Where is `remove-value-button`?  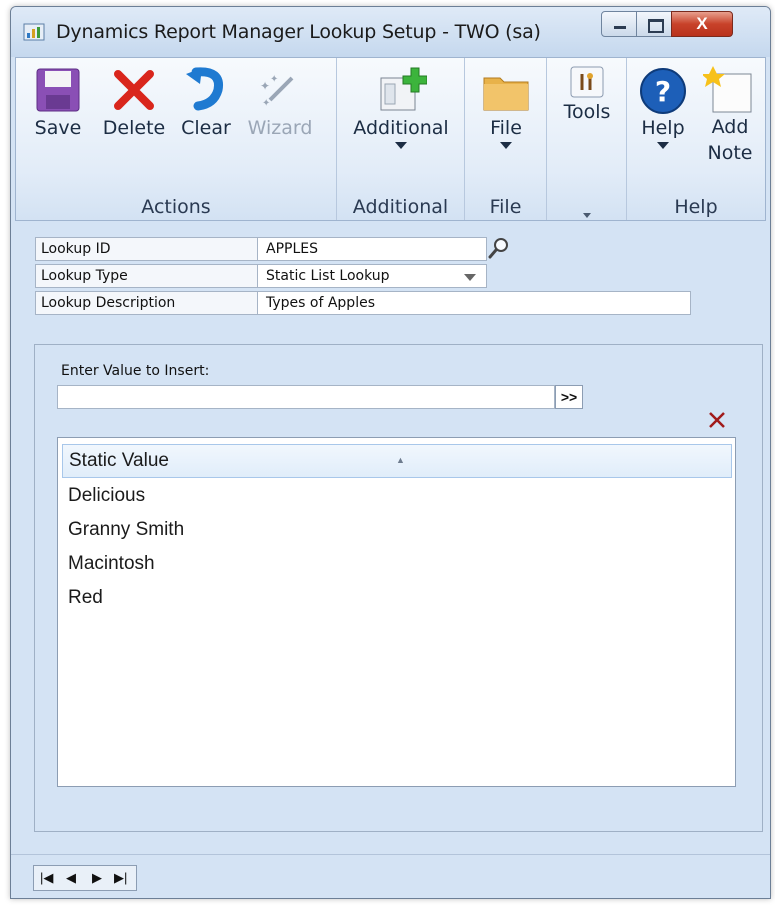
remove-value-button is located at coordinates (717, 420).